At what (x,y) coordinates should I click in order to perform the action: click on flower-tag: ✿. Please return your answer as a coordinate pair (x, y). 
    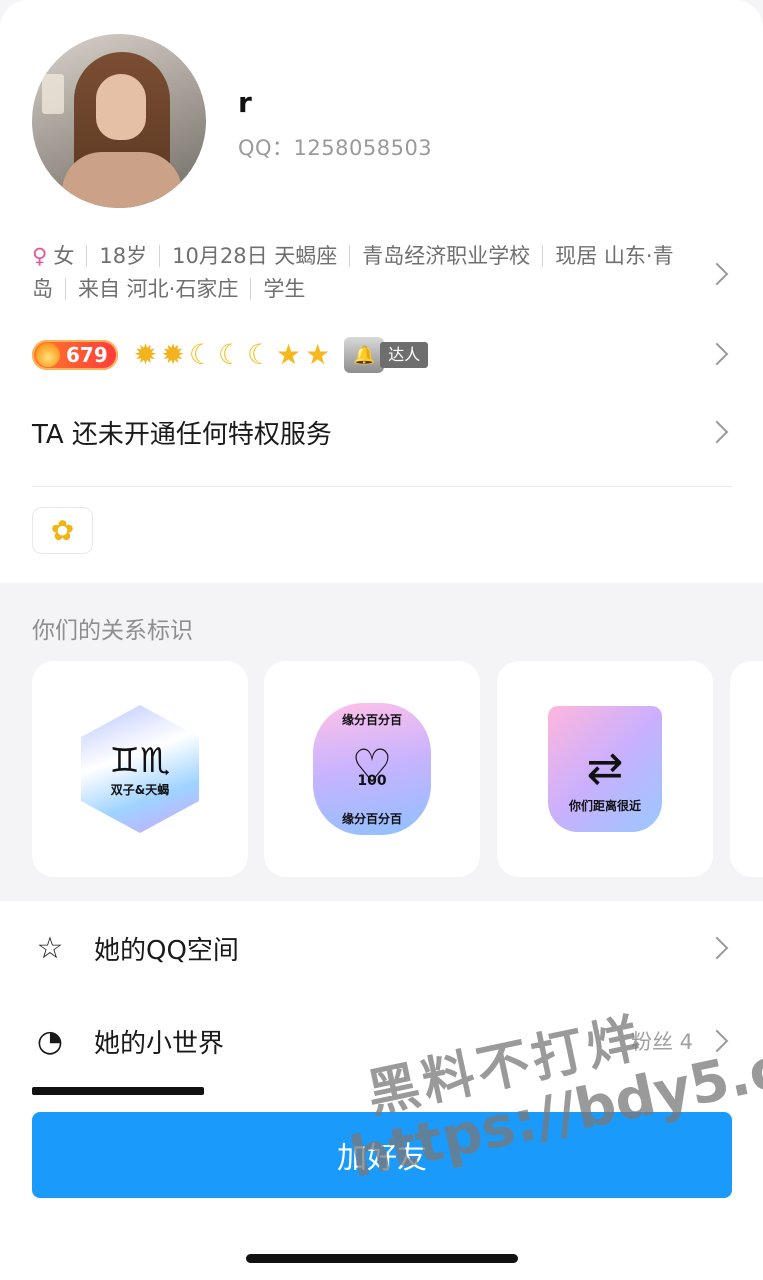
    Looking at the image, I should click on (62, 530).